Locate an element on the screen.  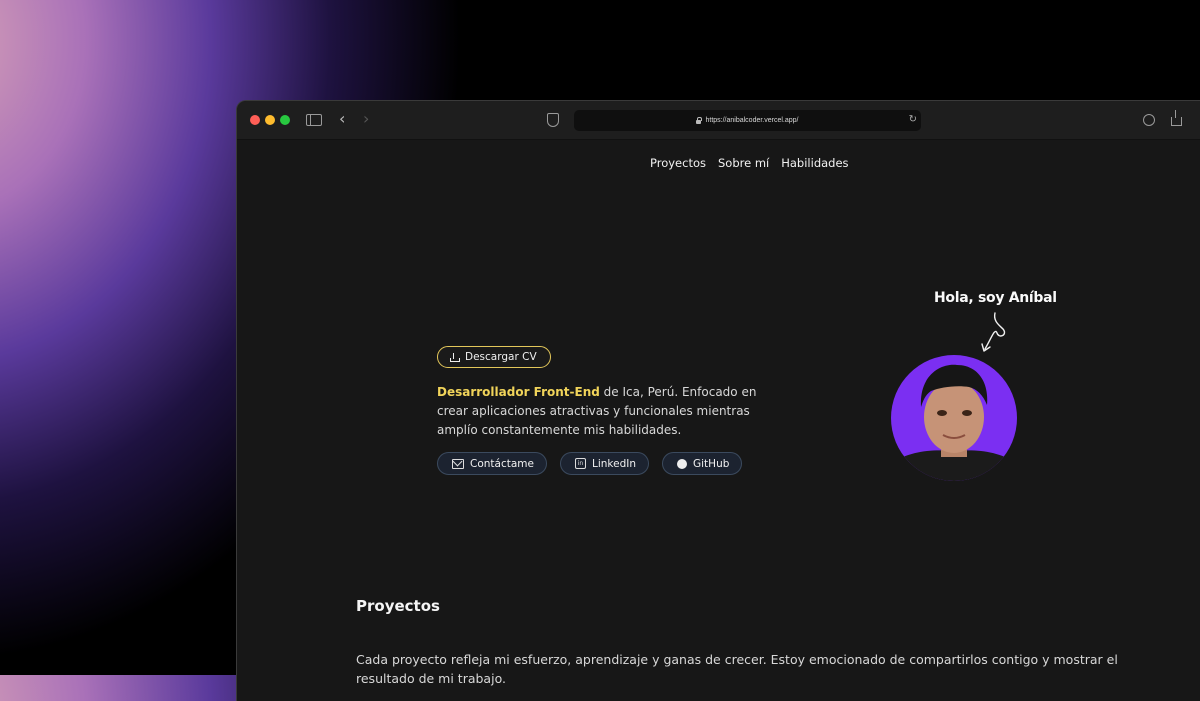
contact-button: Contáctame is located at coordinates (492, 463).